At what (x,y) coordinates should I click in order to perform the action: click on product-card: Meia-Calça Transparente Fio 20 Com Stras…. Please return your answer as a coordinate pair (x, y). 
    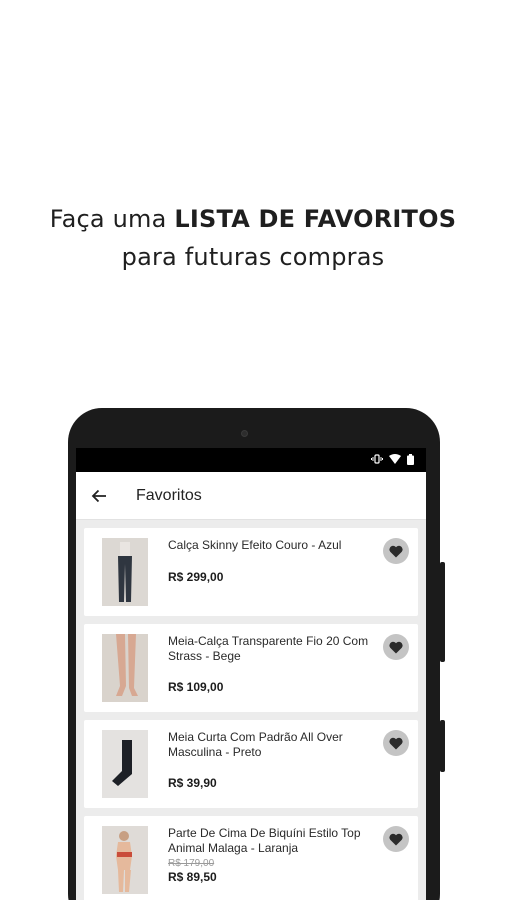
    Looking at the image, I should click on (251, 668).